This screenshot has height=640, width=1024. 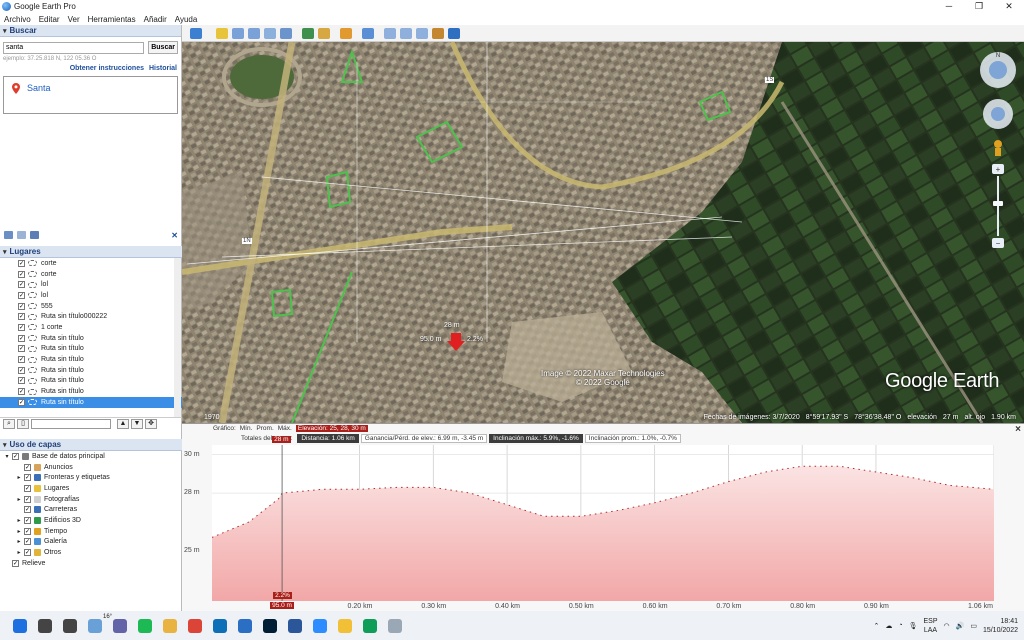 What do you see at coordinates (45, 625) in the screenshot?
I see `taskbar-search-icon` at bounding box center [45, 625].